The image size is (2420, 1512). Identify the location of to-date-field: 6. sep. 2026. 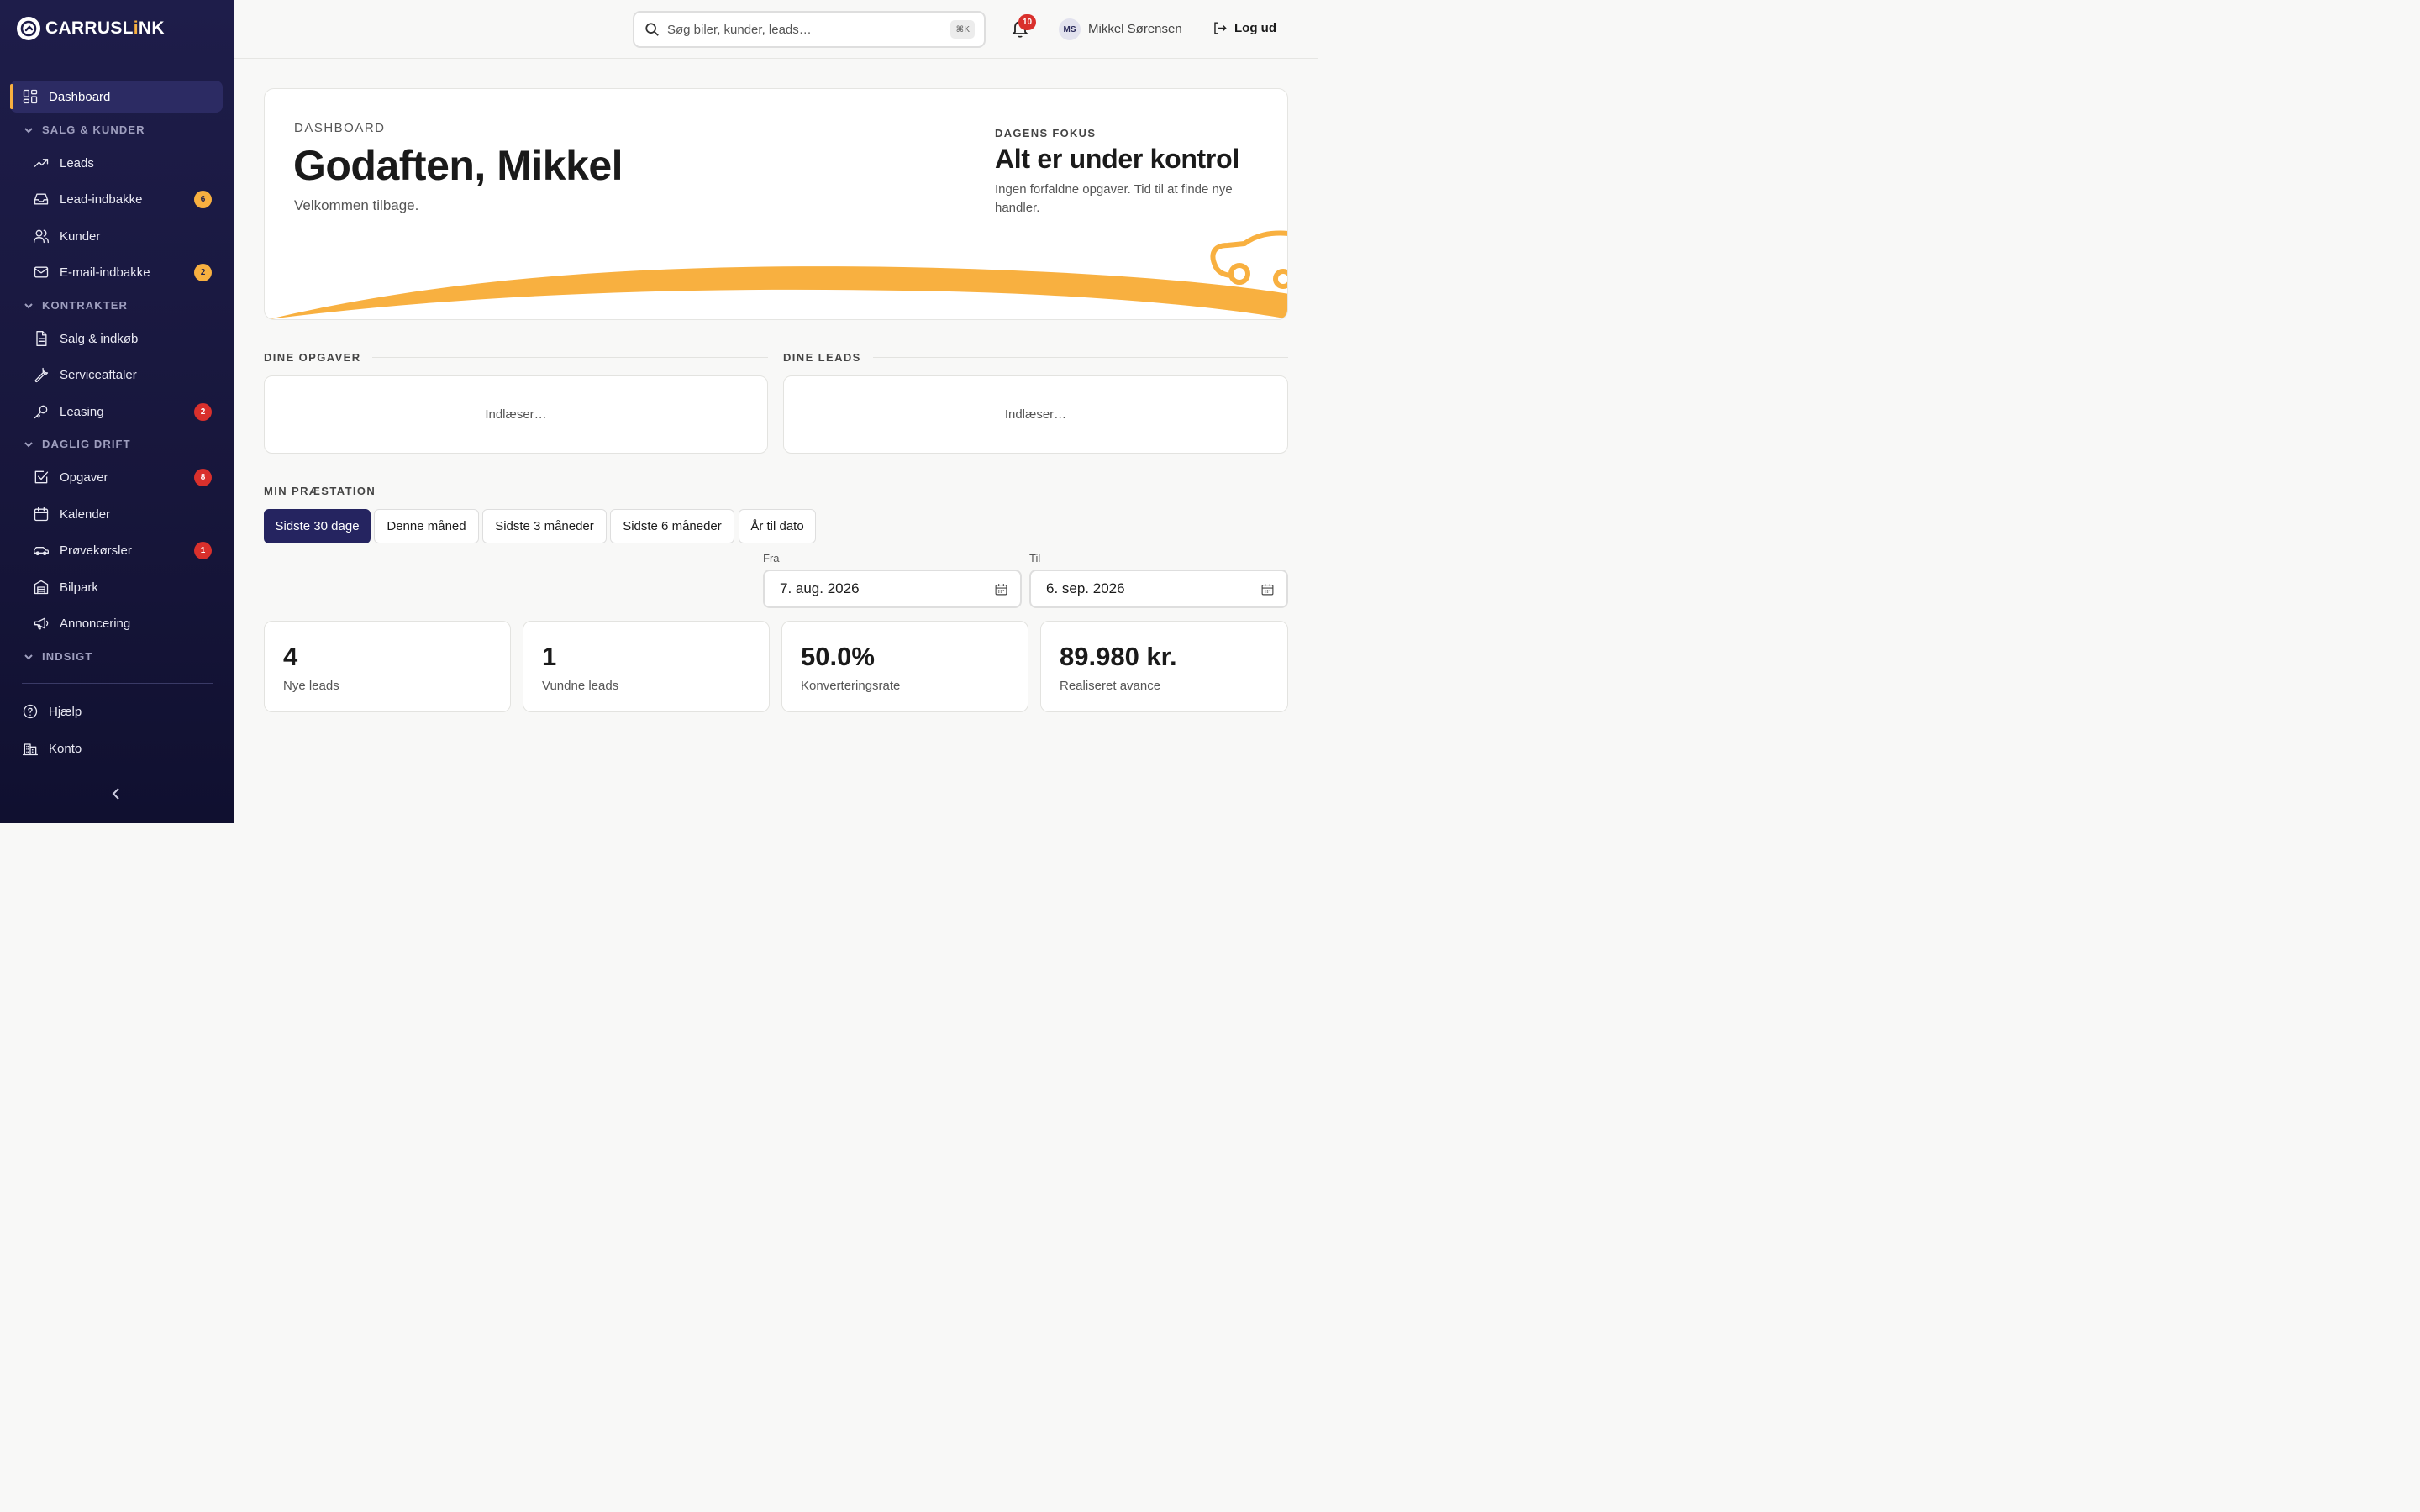
(1158, 589).